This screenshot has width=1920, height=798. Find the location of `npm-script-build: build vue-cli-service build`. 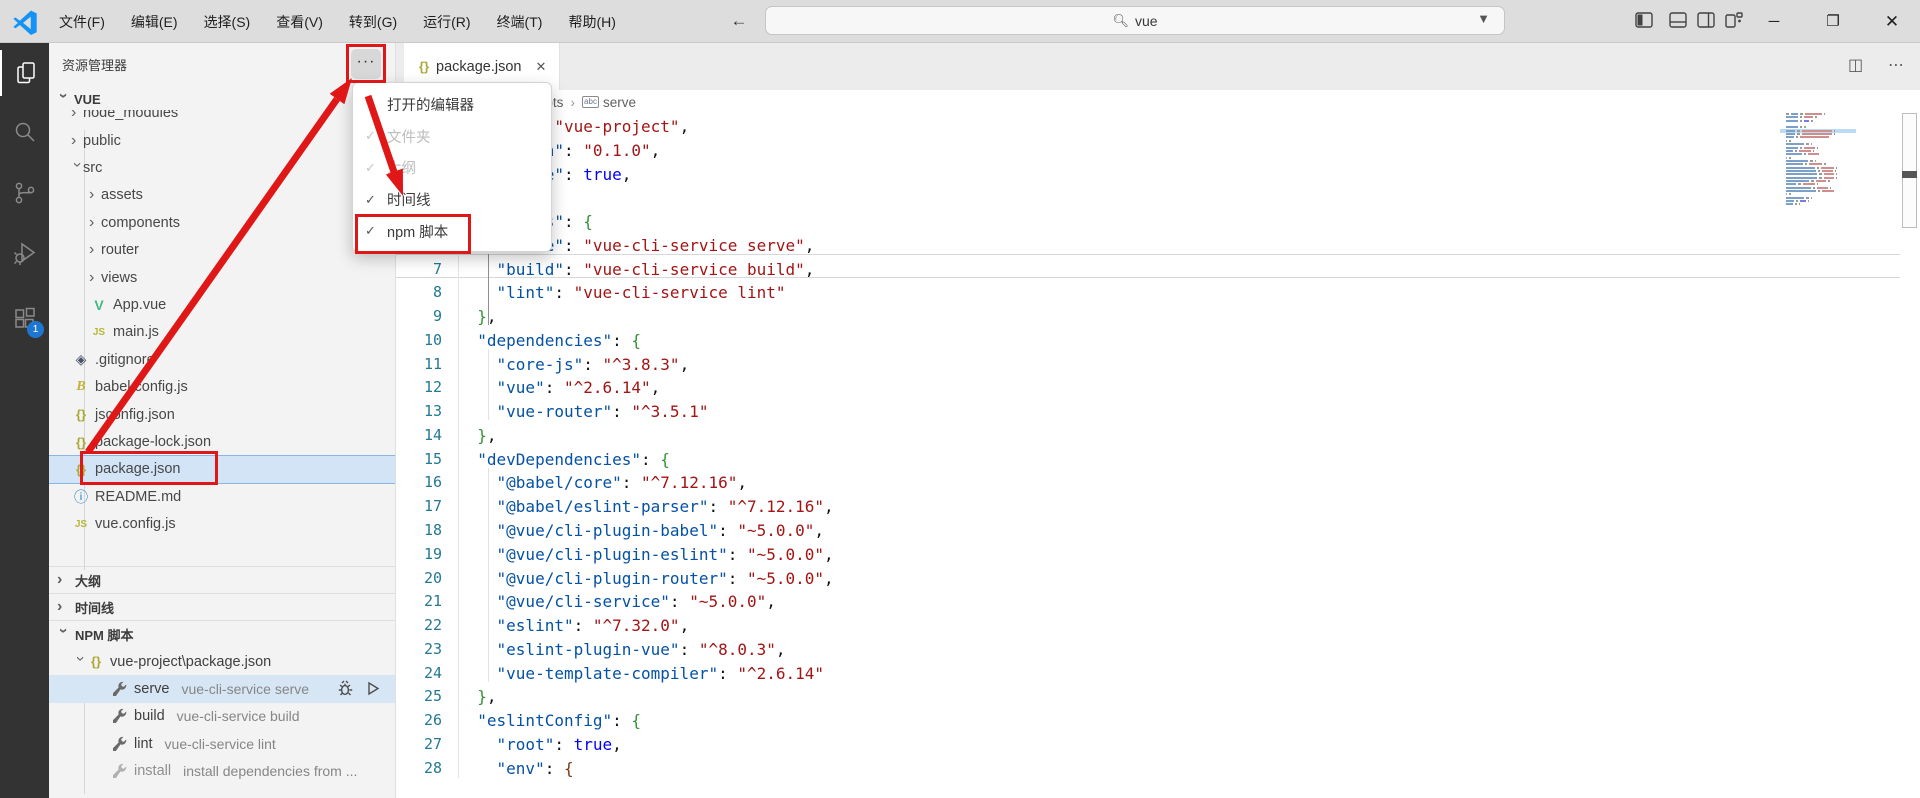

npm-script-build: build vue-cli-service build is located at coordinates (222, 716).